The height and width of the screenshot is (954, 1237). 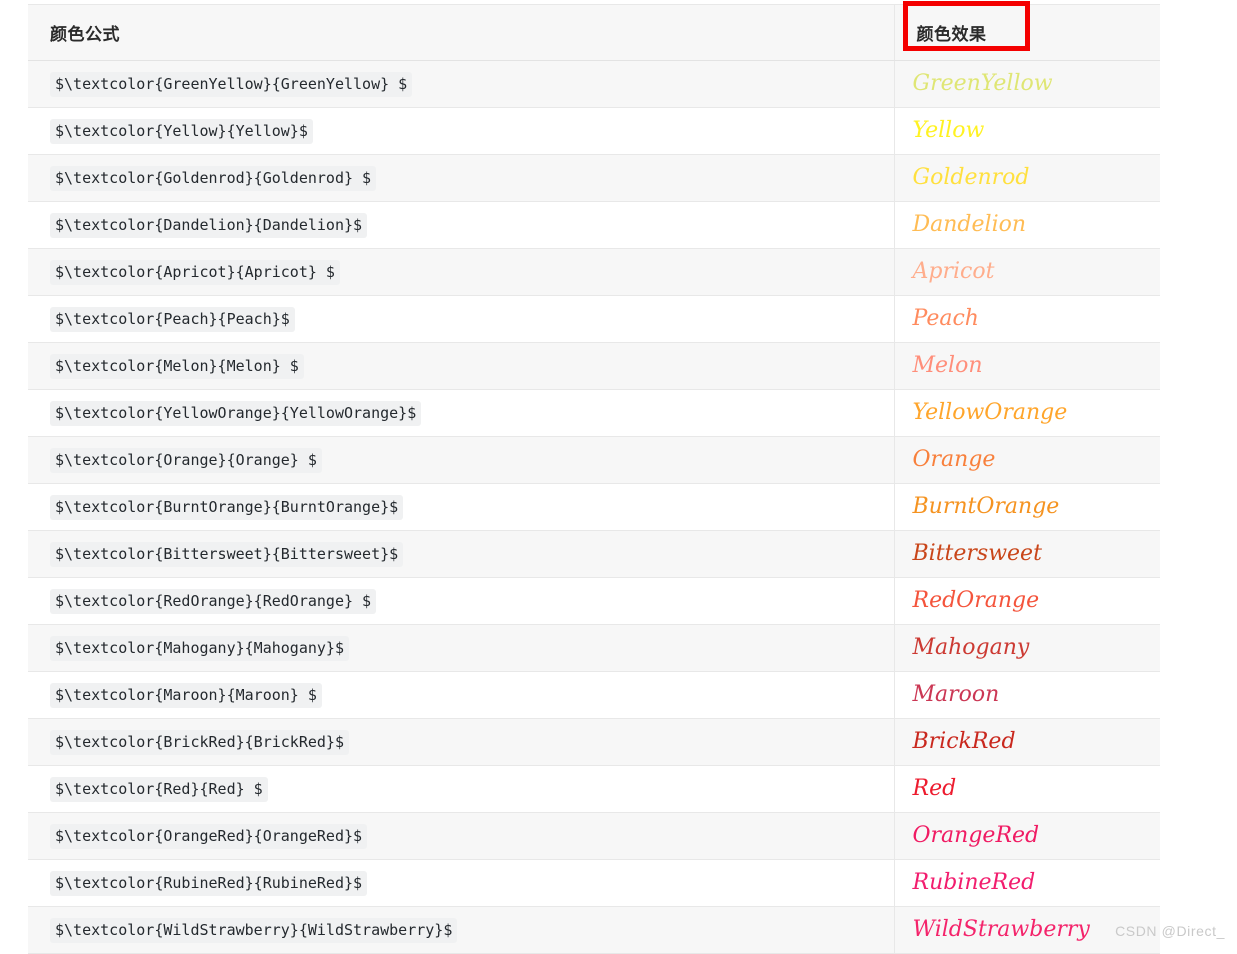 I want to click on table-row: $\textcolor{Orange}{Orange} $ Orange, so click(x=594, y=460).